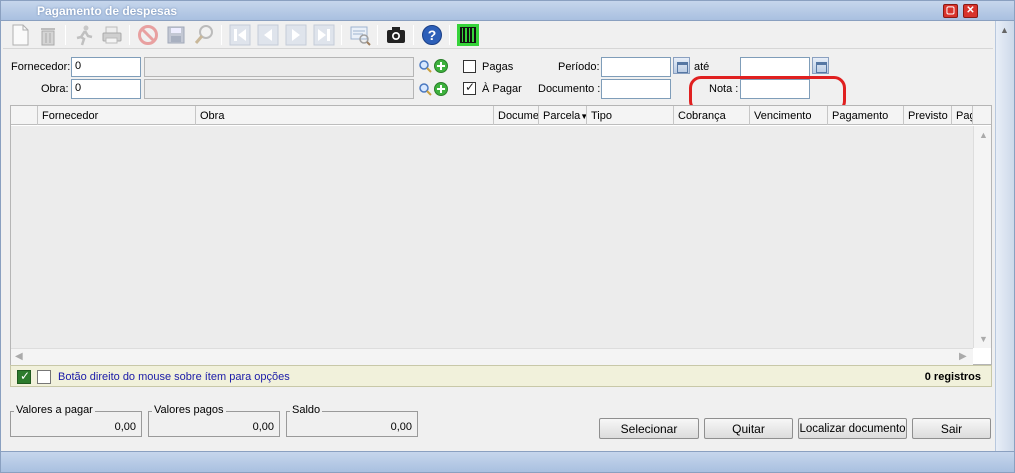 The image size is (1015, 473). Describe the element at coordinates (76, 420) in the screenshot. I see `valores-a-pagar-group: Valores a pagar 0,00` at that location.